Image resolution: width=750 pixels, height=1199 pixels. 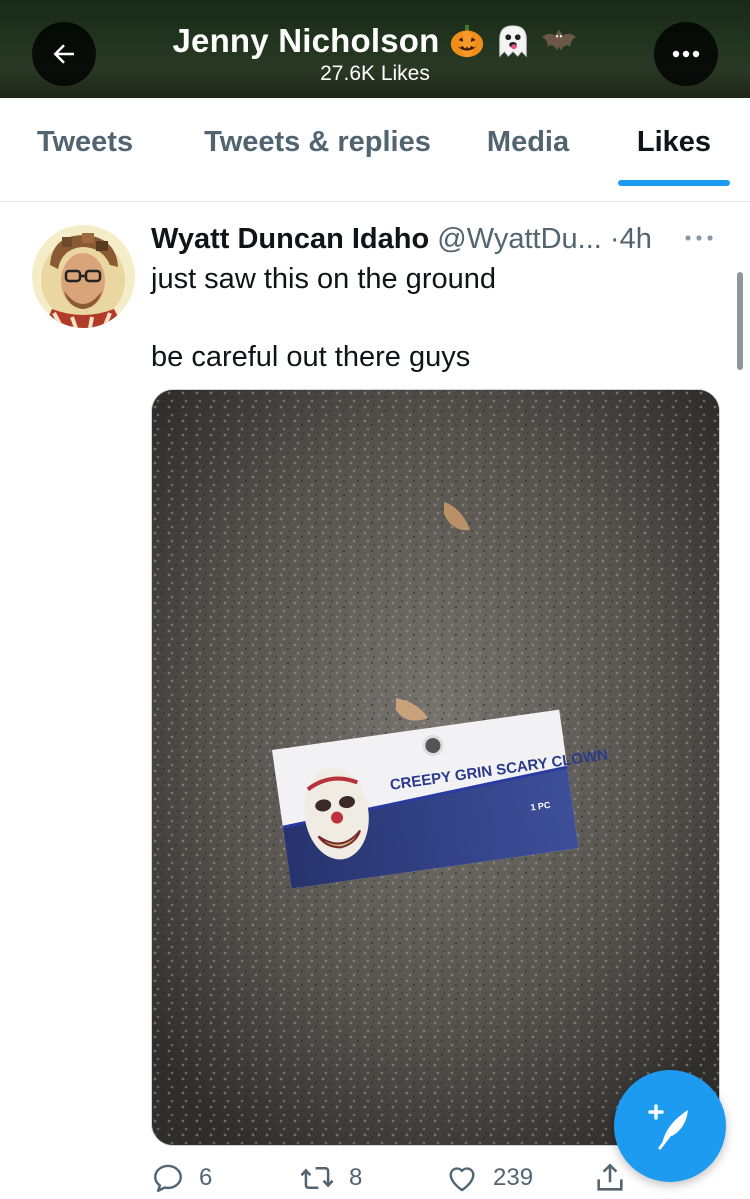 I want to click on avatar, so click(x=83, y=276).